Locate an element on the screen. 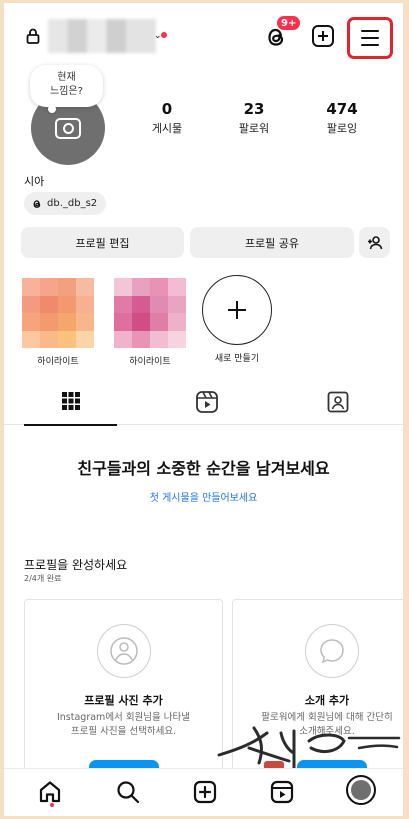 This screenshot has height=819, width=409. notification-dot is located at coordinates (164, 35).